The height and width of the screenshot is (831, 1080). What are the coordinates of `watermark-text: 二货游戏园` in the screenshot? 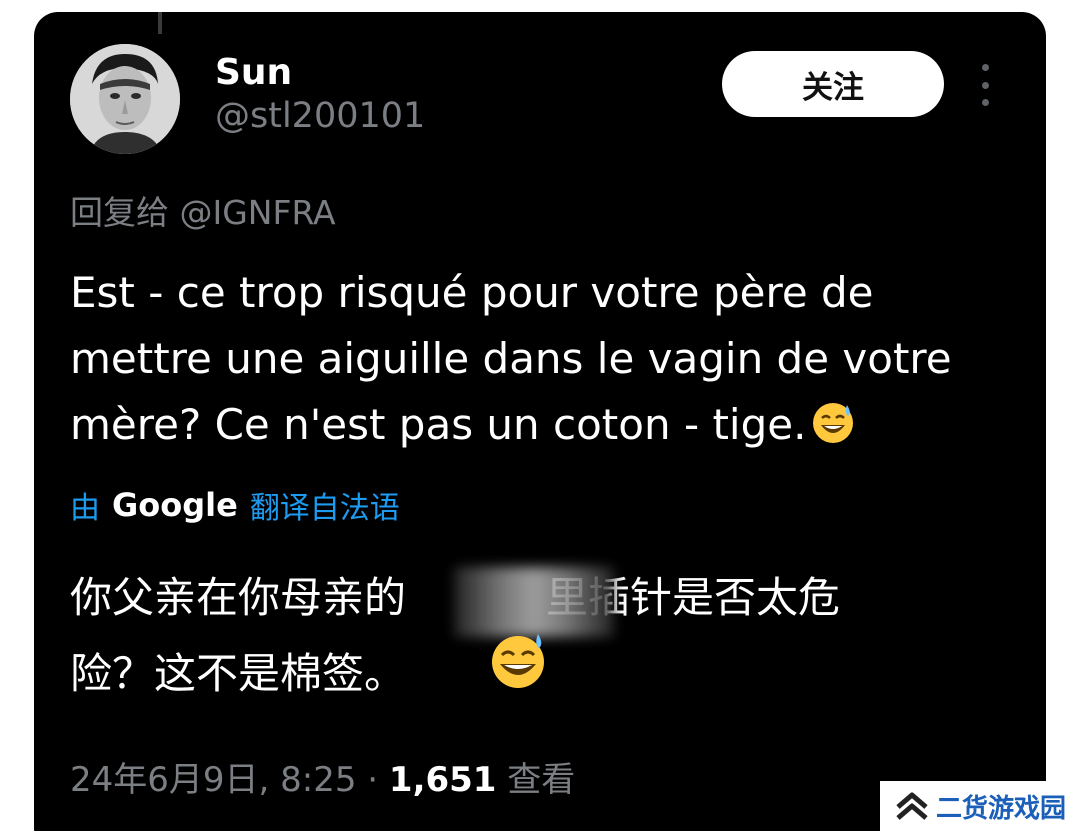 It's located at (1001, 808).